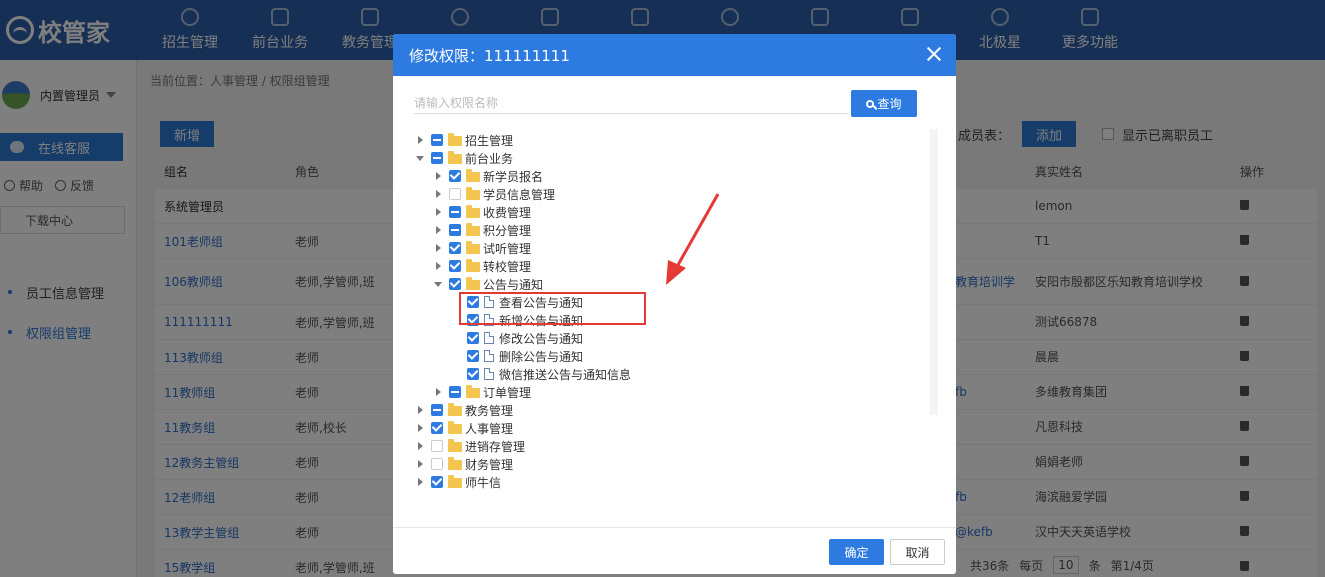 This screenshot has height=577, width=1325. Describe the element at coordinates (519, 194) in the screenshot. I see `tree-node-label: 学员信息管理` at that location.